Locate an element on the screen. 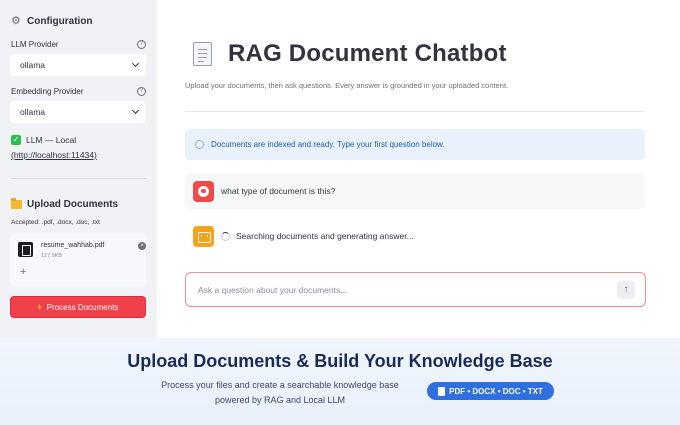 This screenshot has width=680, height=425. gear-icon: ⚙ is located at coordinates (16, 21).